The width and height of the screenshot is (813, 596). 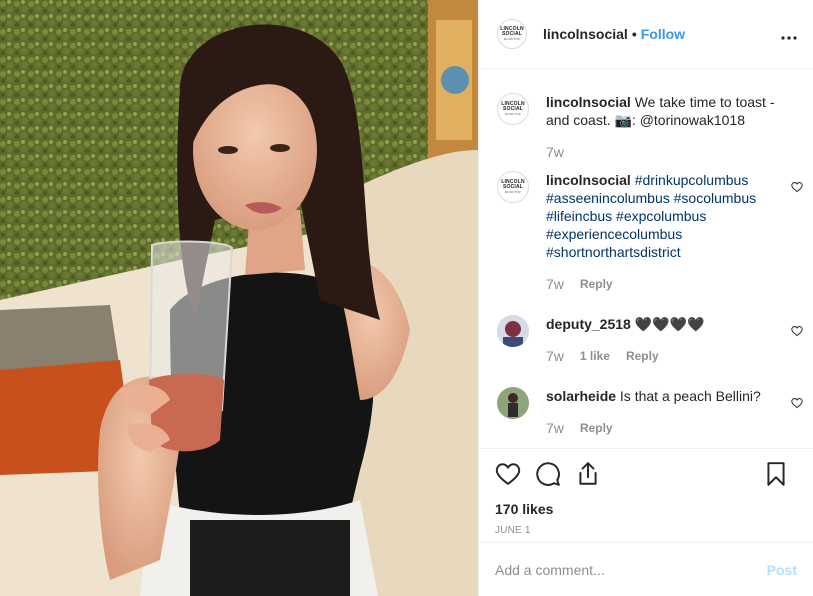 I want to click on comment-text: Is that a peach Bellini?, so click(x=690, y=396).